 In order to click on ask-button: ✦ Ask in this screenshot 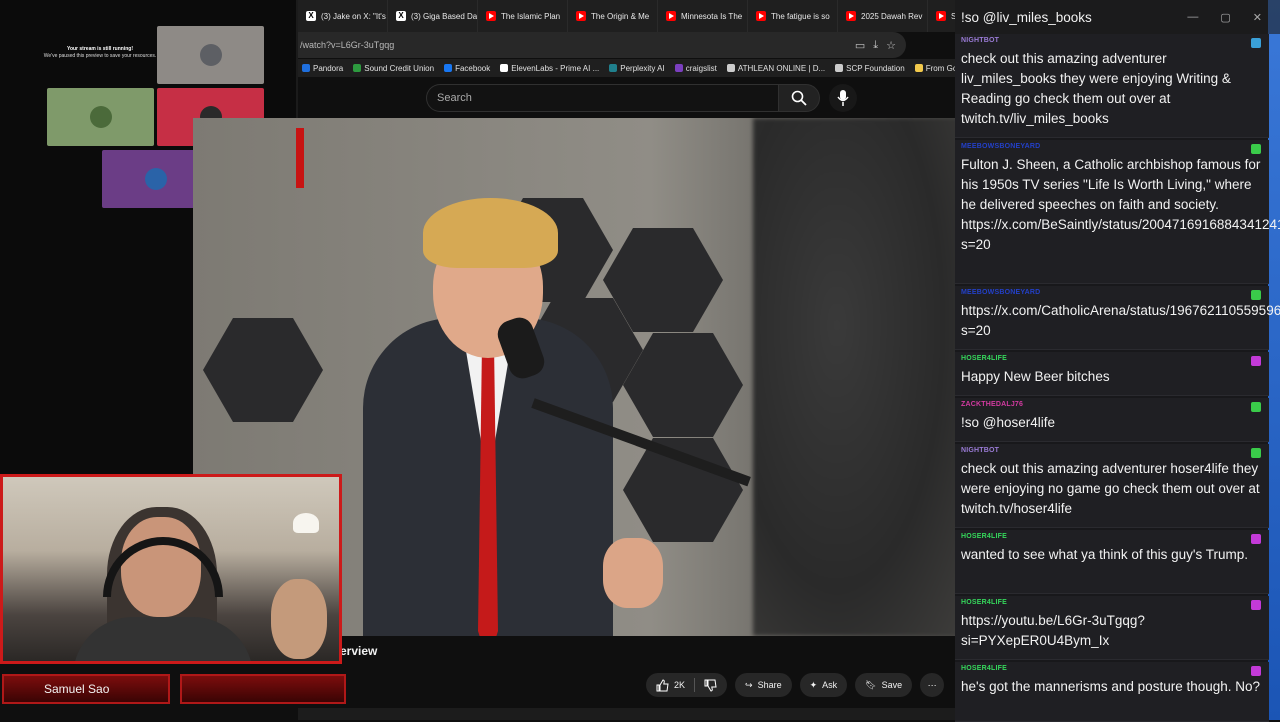, I will do `click(823, 685)`.